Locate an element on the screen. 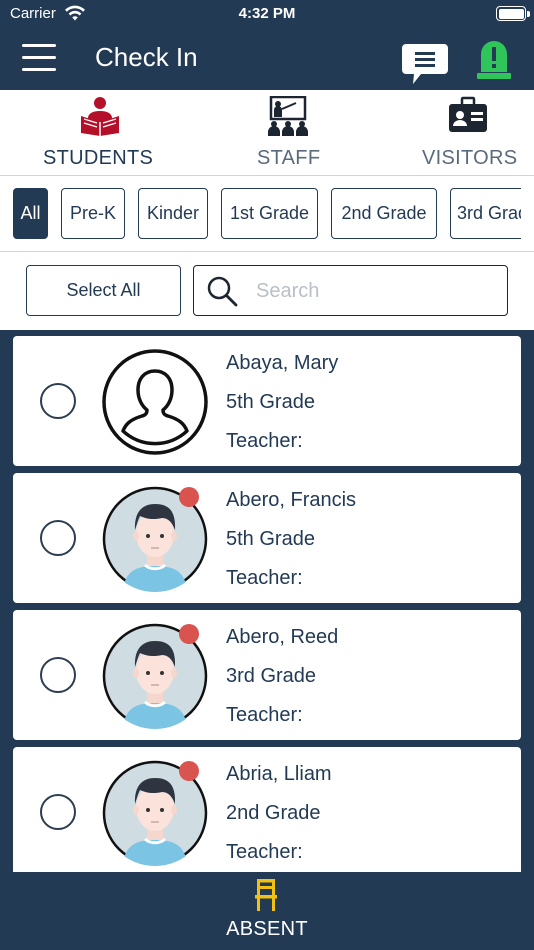 Image resolution: width=534 pixels, height=950 pixels. student-card: Abero, Reed 3rd Grade Teacher: is located at coordinates (267, 675).